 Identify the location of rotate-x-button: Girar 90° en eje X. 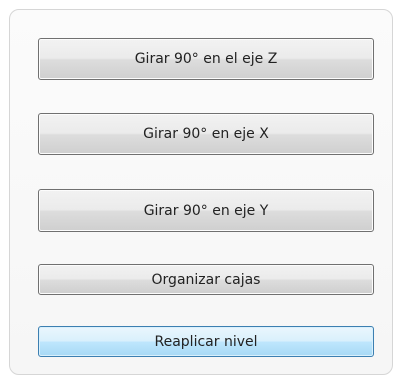
(206, 134).